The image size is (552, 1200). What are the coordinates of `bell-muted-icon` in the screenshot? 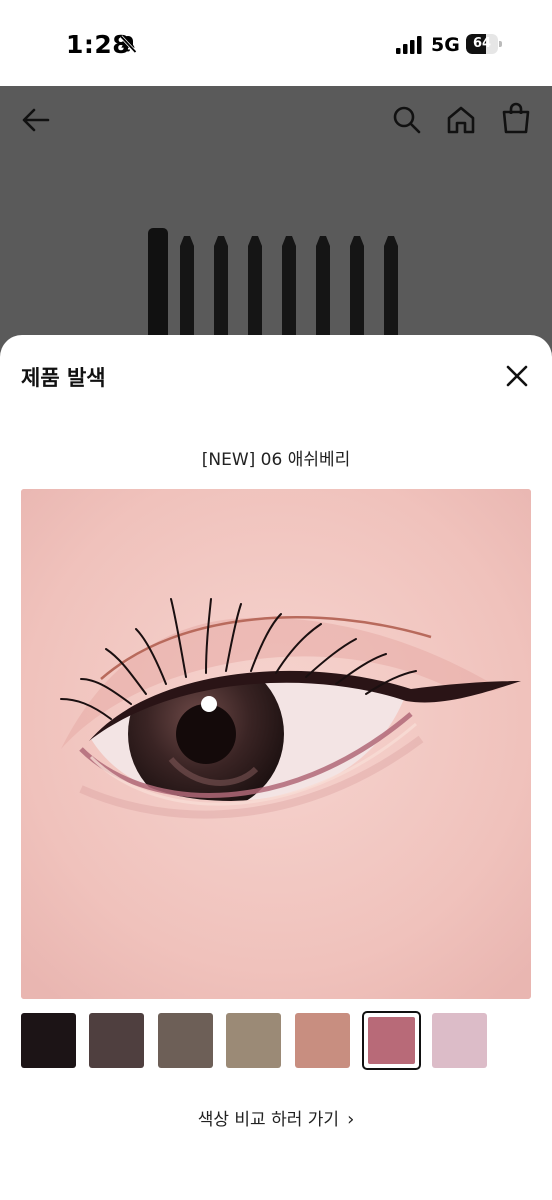 It's located at (128, 44).